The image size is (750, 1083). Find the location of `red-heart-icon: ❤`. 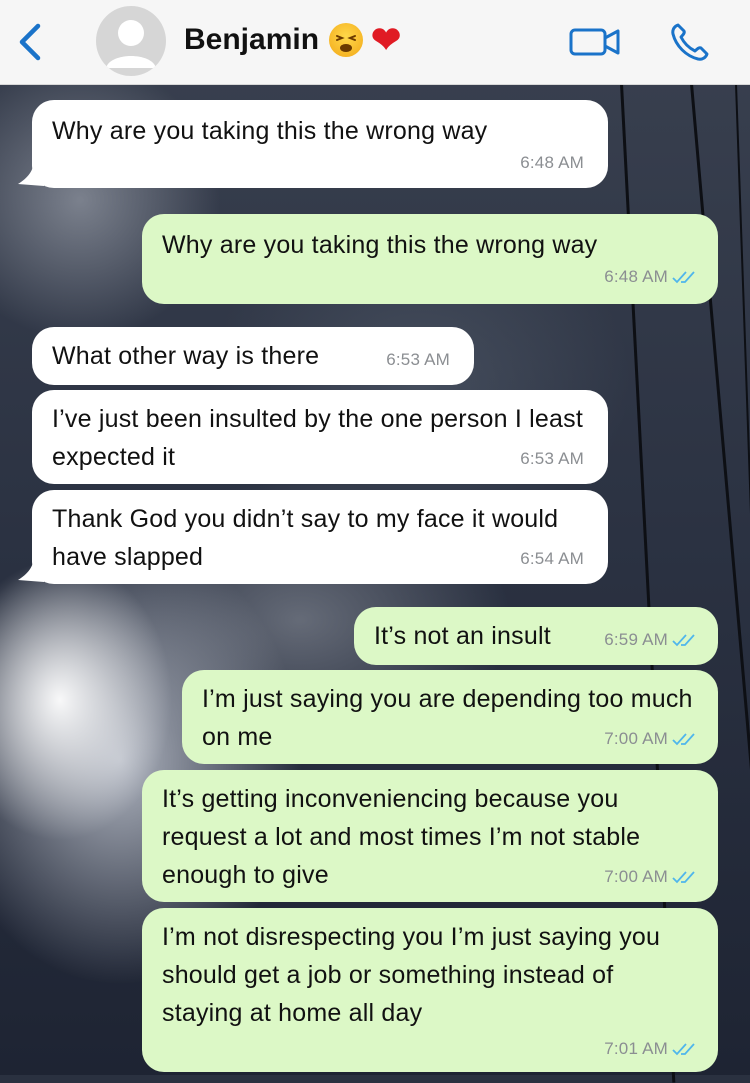

red-heart-icon: ❤ is located at coordinates (386, 39).